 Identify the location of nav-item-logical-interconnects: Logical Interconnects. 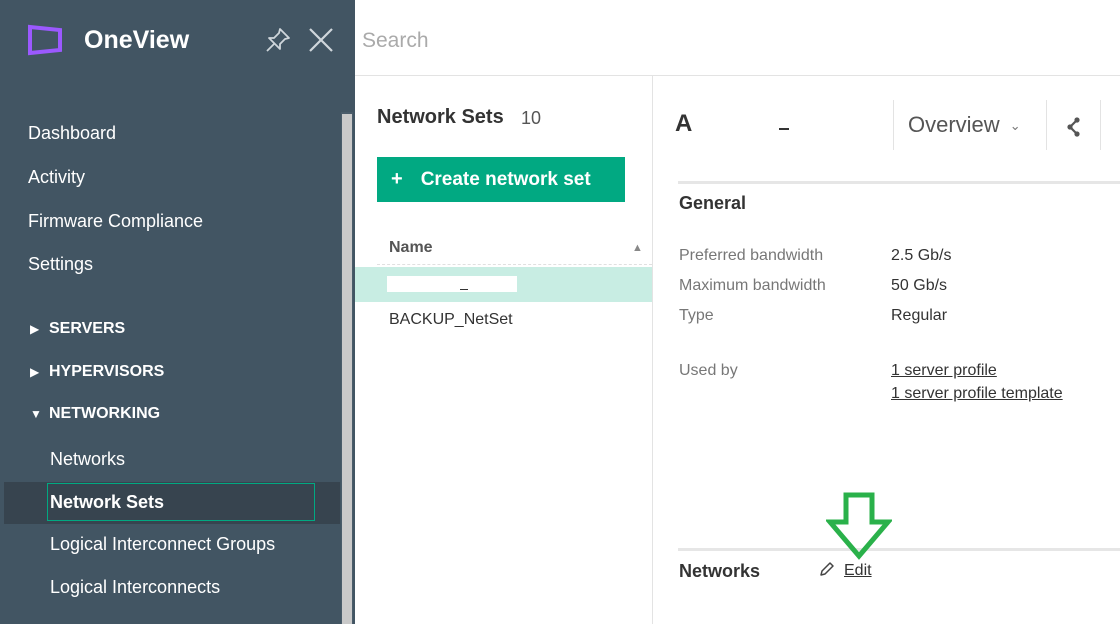
(135, 587).